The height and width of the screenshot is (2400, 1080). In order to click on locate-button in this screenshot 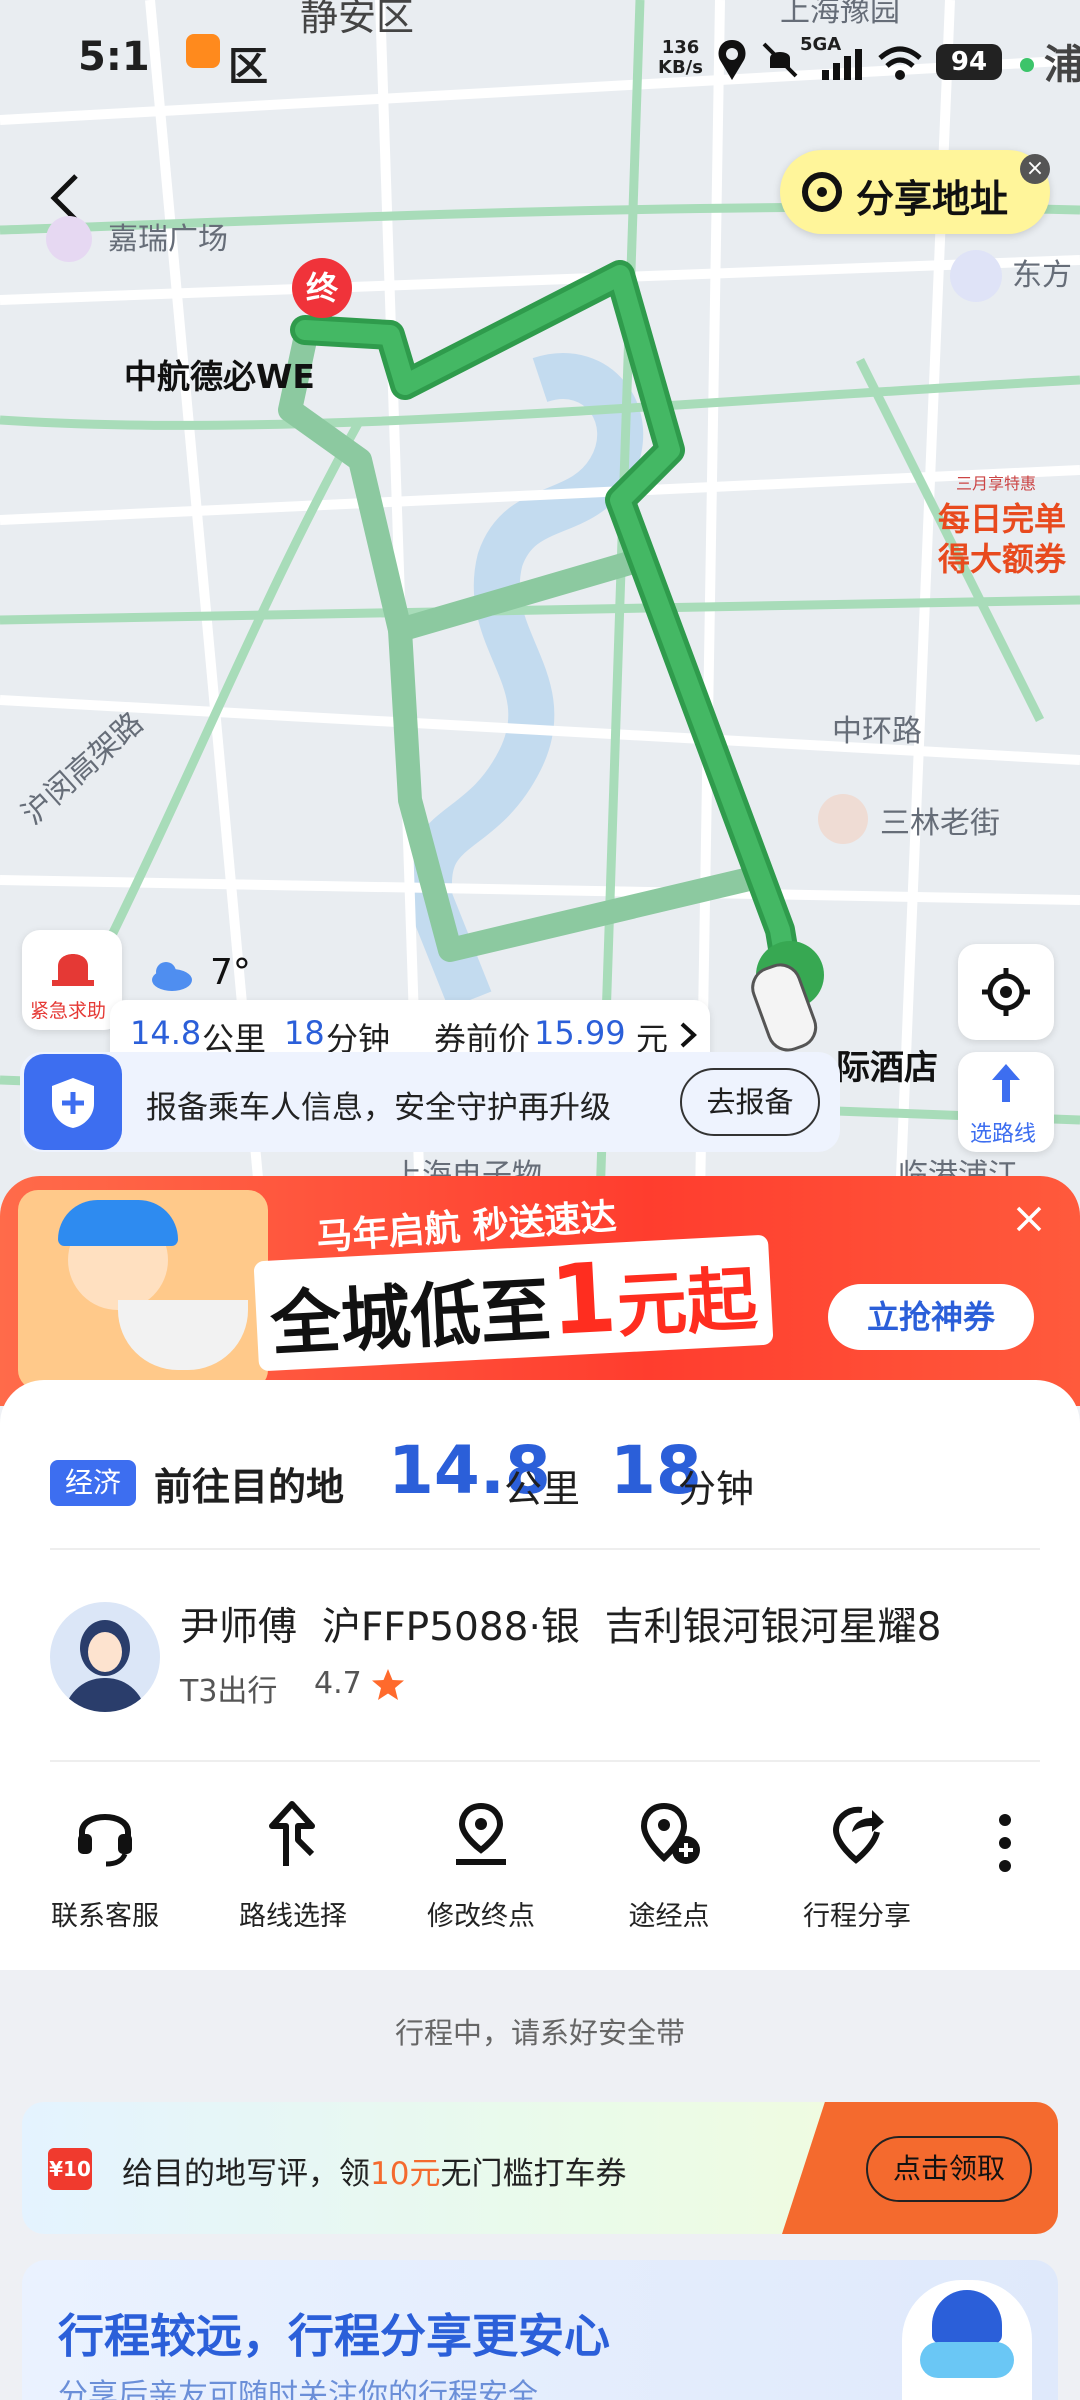, I will do `click(1006, 992)`.